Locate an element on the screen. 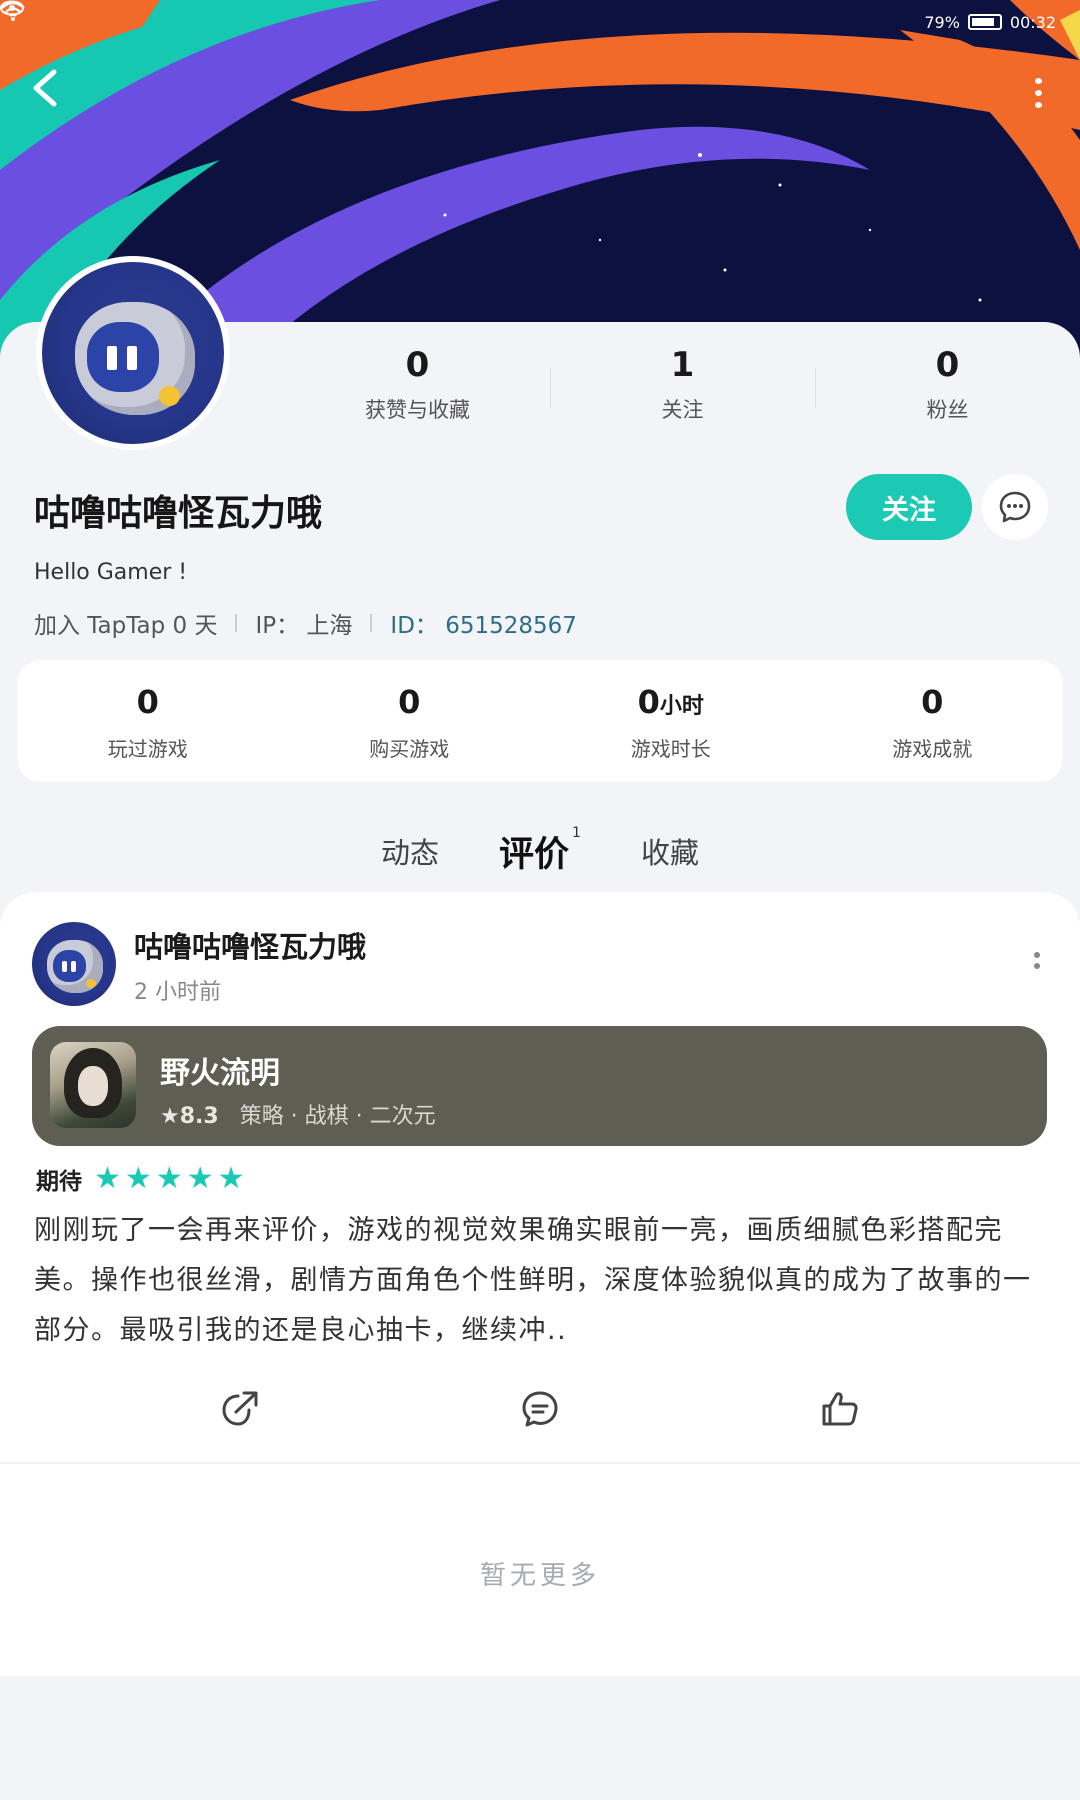 The height and width of the screenshot is (1800, 1080). review-rating: 期待 ★ ★ ★ ★ ★ is located at coordinates (140, 1179).